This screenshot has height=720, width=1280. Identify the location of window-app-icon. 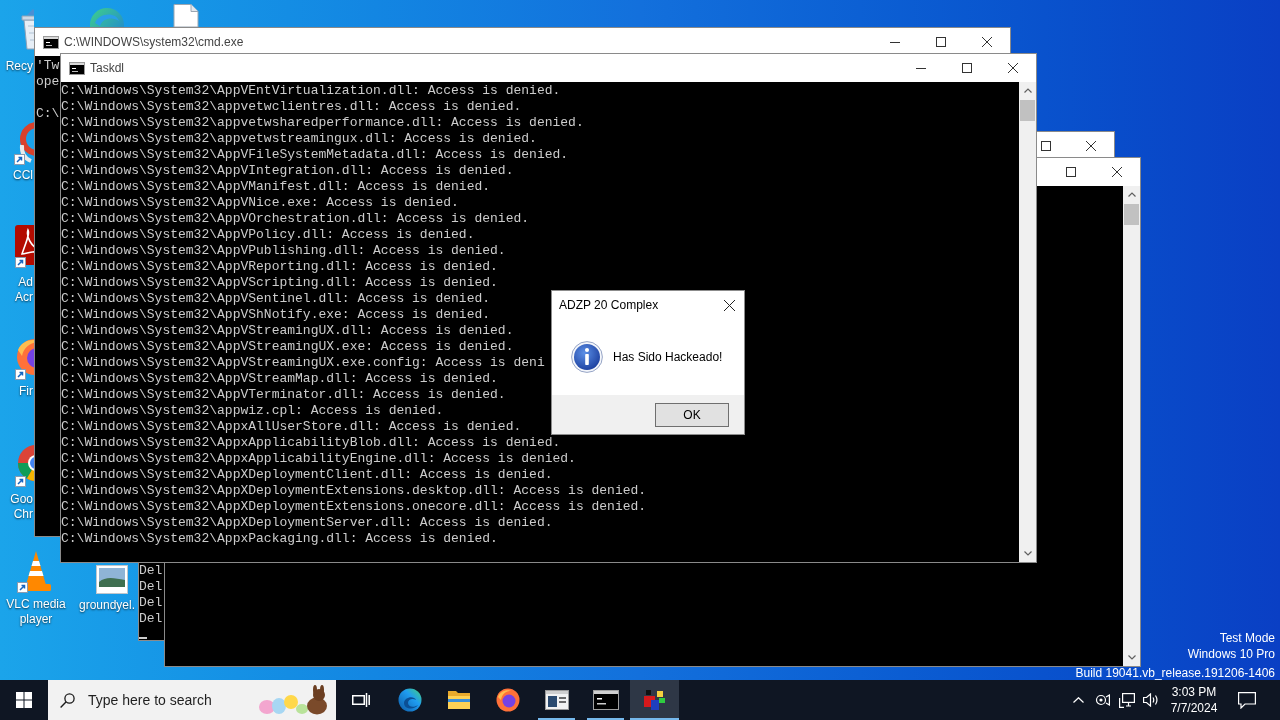
(556, 700).